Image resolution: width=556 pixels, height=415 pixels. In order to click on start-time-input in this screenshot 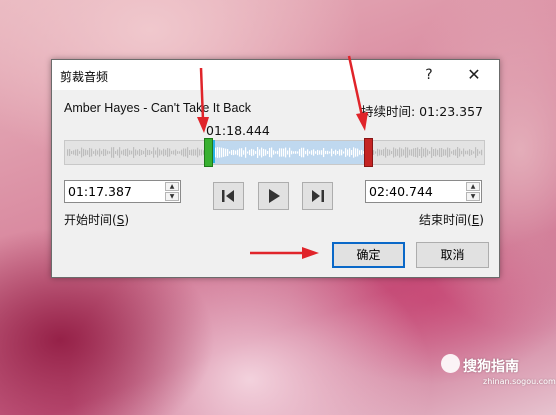, I will do `click(117, 191)`.